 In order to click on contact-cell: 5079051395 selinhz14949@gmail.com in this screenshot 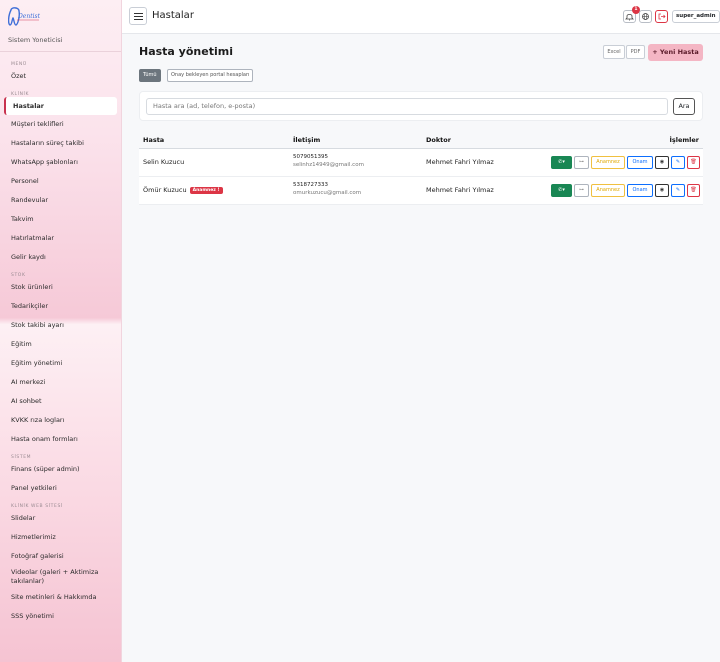, I will do `click(328, 161)`.